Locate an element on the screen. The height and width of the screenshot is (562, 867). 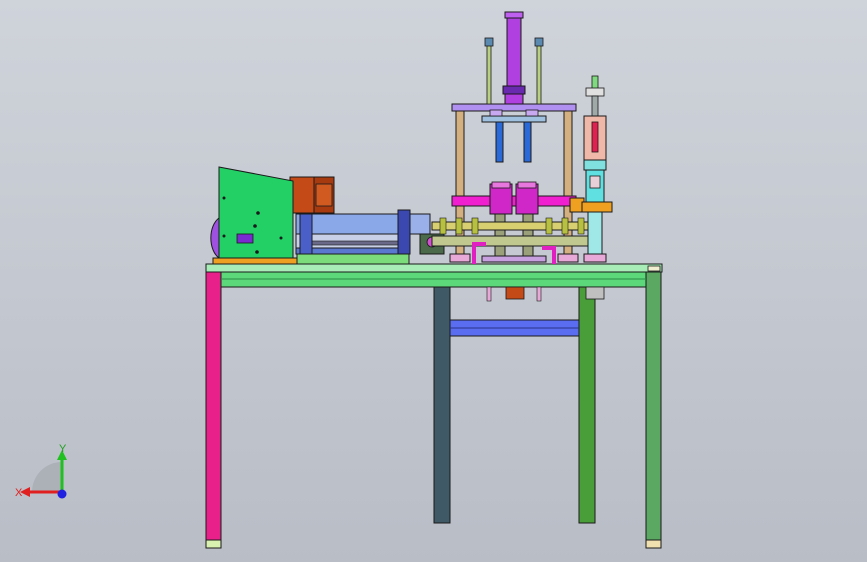
crossbeam is located at coordinates (514, 201).